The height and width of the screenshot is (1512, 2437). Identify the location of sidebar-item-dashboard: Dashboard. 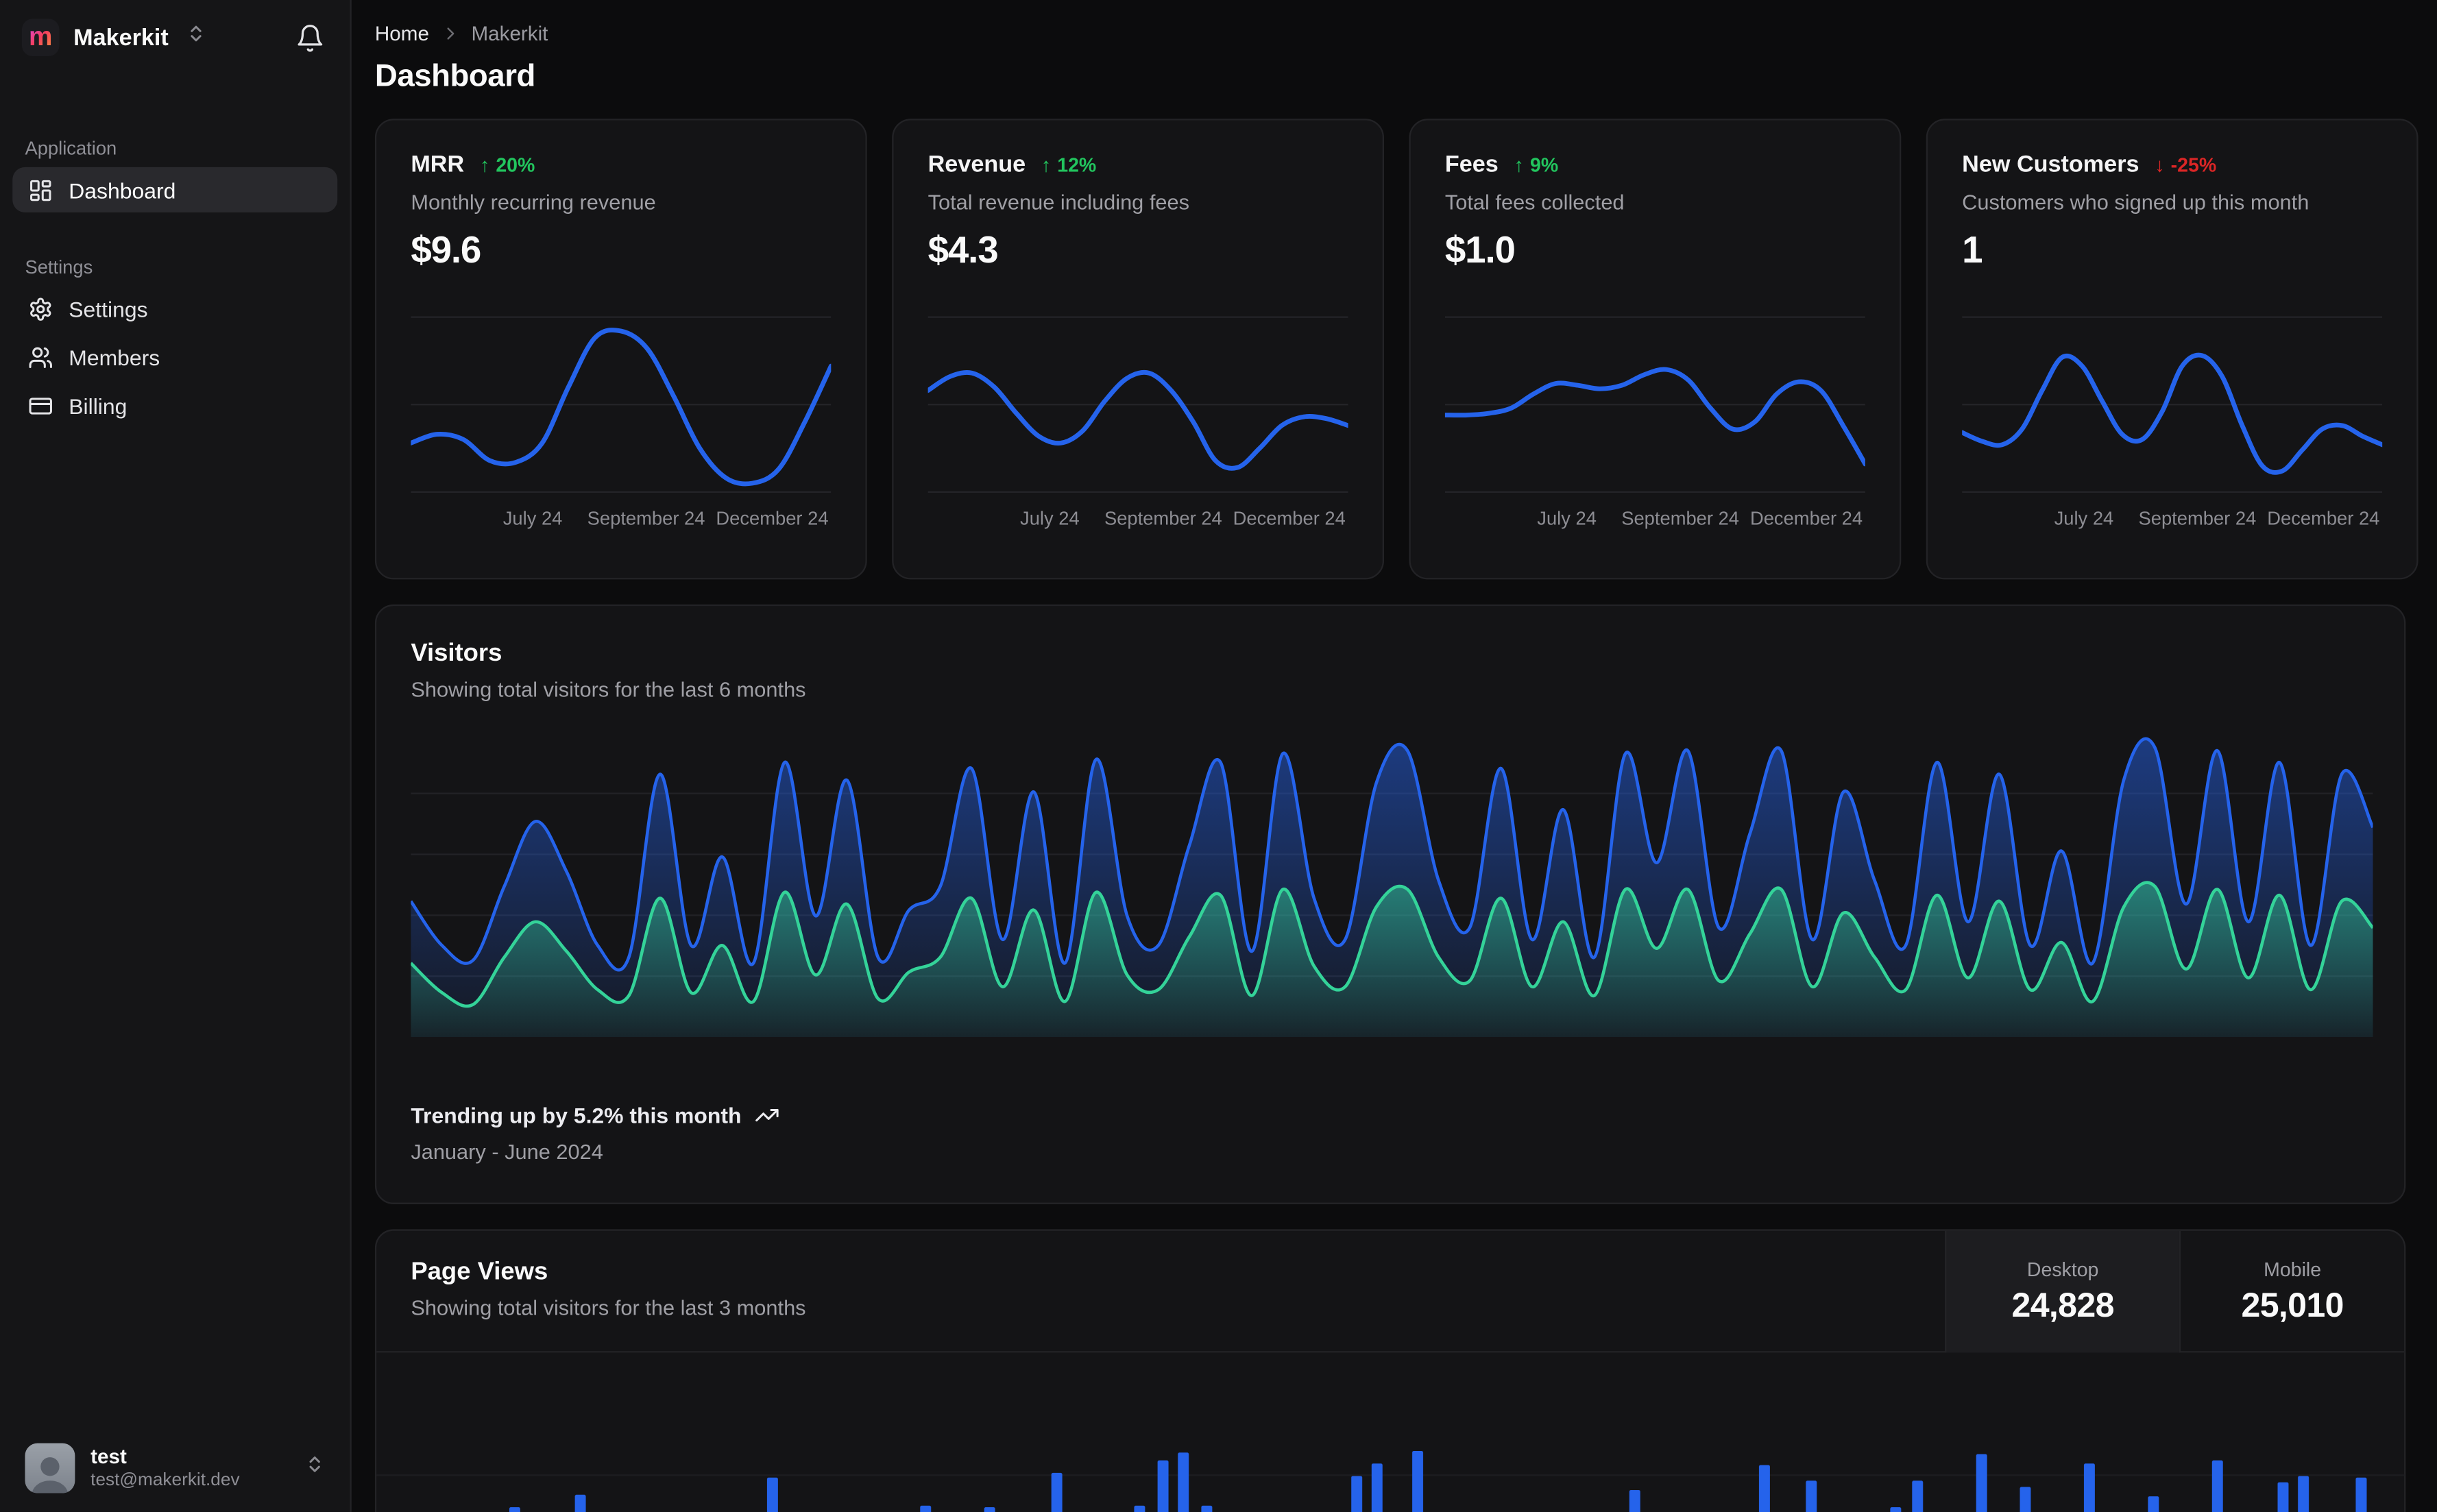
(175, 190).